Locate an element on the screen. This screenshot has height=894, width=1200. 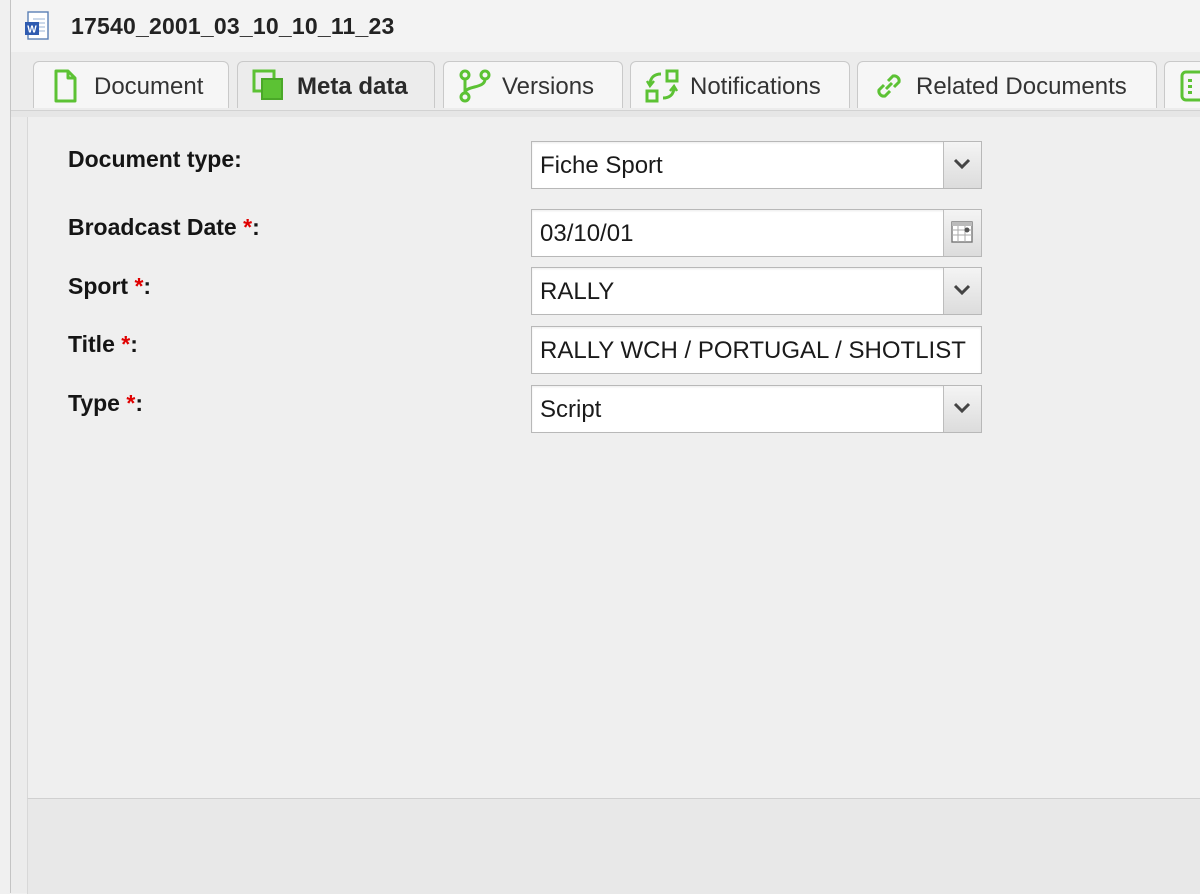
document-type-select: Fiche Sport is located at coordinates (756, 165).